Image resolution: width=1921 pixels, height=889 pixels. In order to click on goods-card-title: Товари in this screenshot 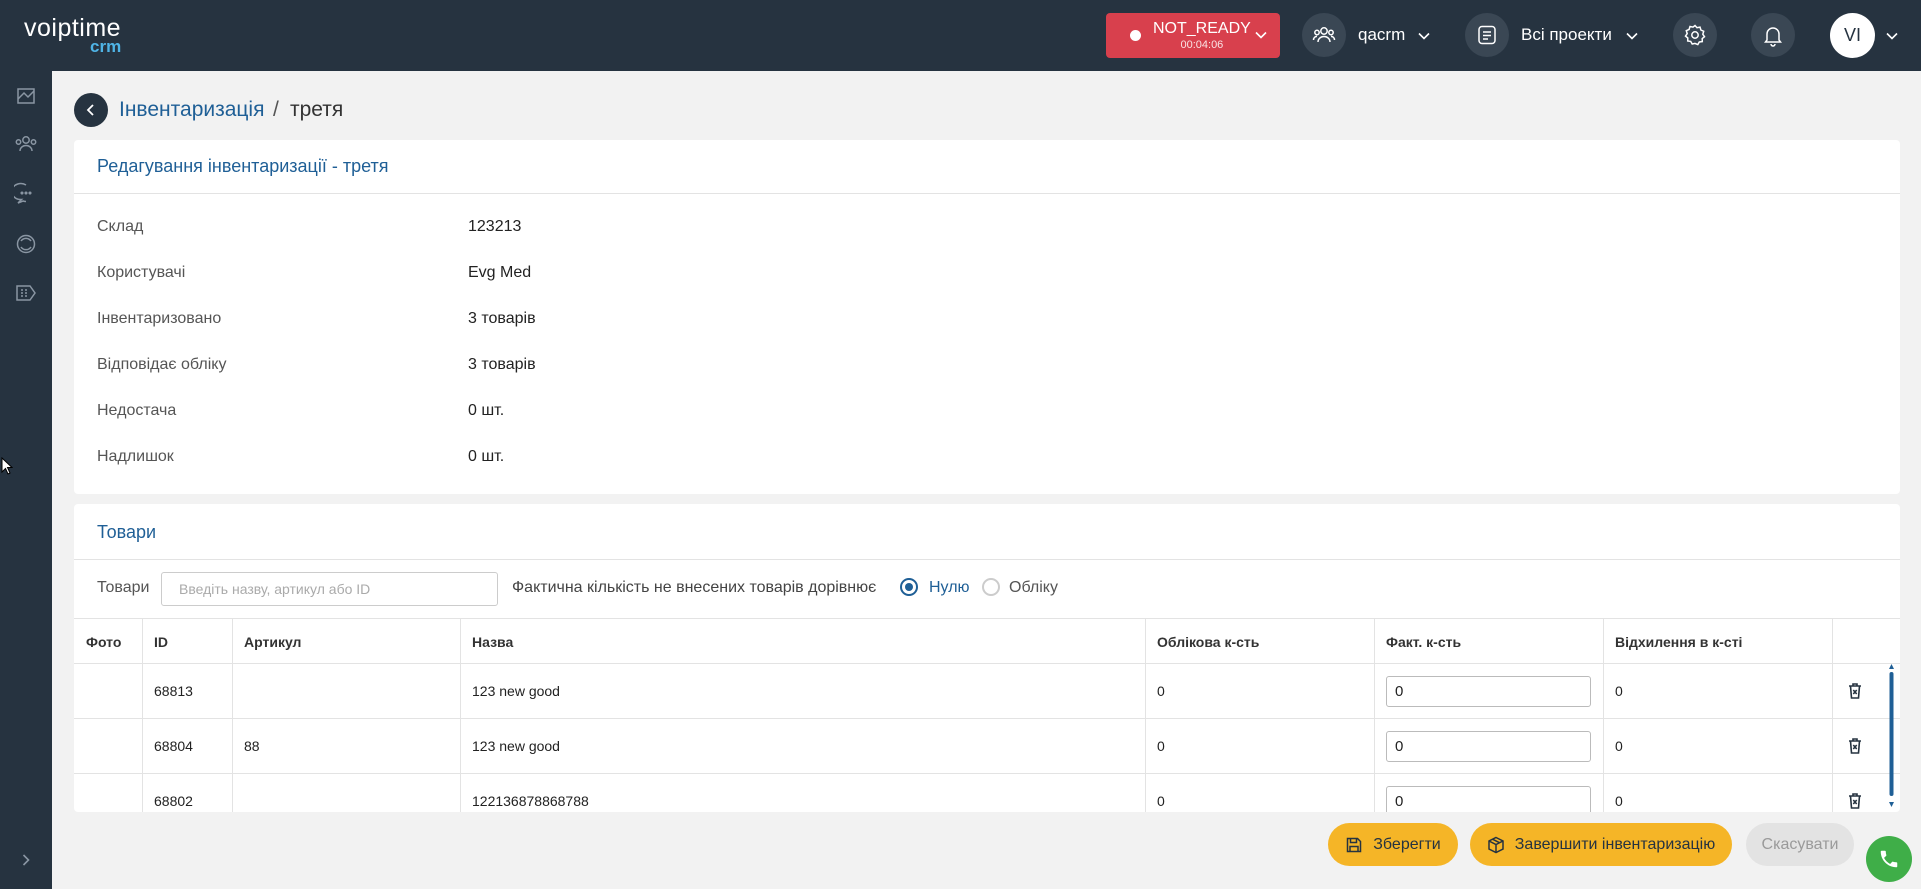, I will do `click(127, 532)`.